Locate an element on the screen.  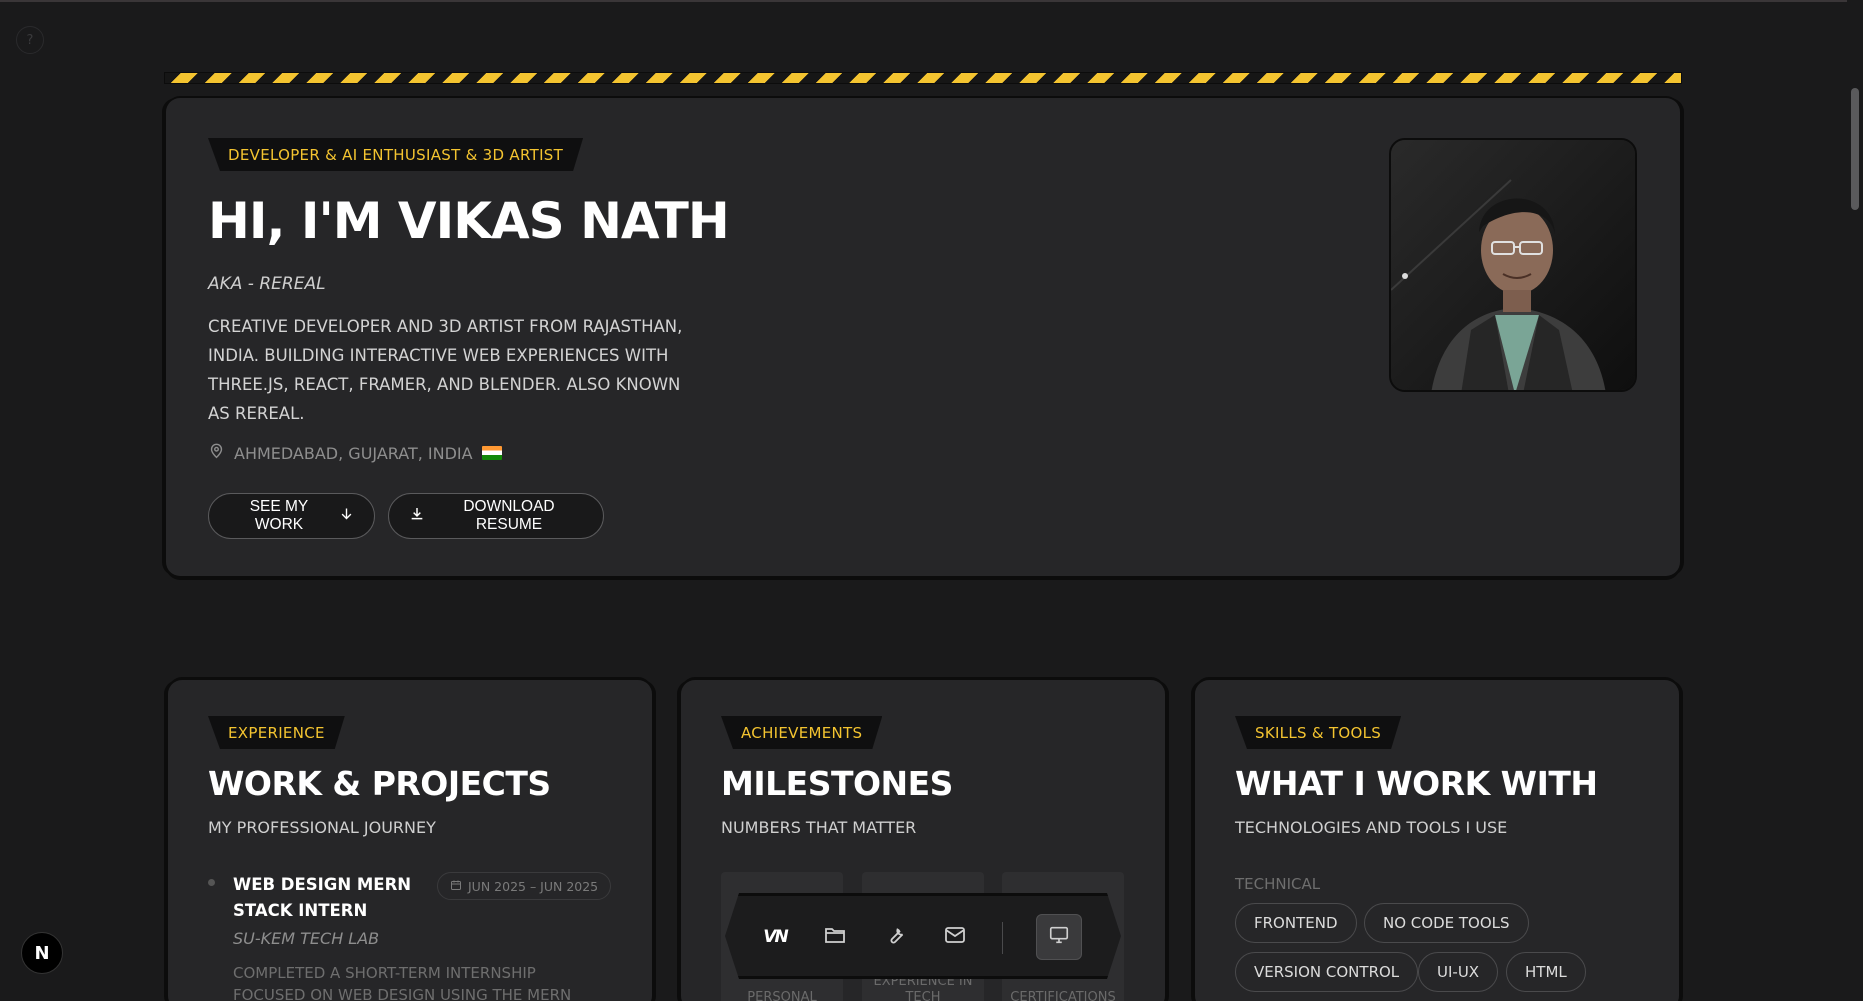
skill-pill: NO CODE TOOLS is located at coordinates (1446, 923).